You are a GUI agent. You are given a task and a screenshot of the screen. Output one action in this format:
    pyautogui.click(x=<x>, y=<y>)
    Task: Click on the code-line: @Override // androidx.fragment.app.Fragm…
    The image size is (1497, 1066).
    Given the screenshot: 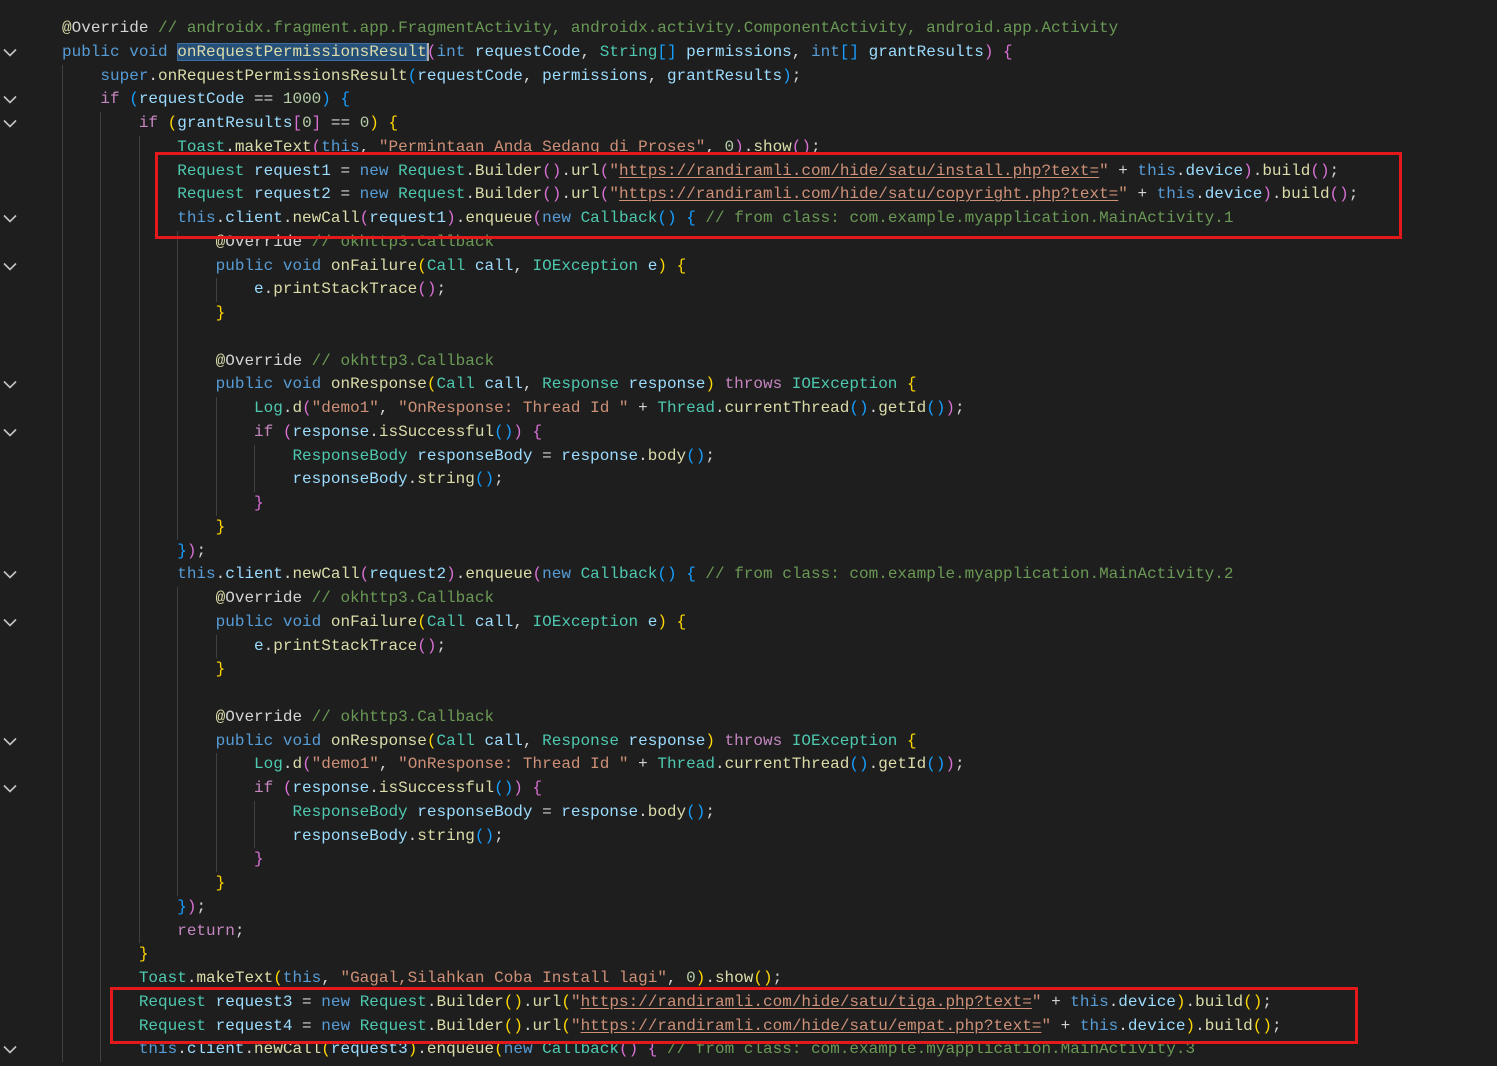 What is the action you would take?
    pyautogui.click(x=748, y=29)
    